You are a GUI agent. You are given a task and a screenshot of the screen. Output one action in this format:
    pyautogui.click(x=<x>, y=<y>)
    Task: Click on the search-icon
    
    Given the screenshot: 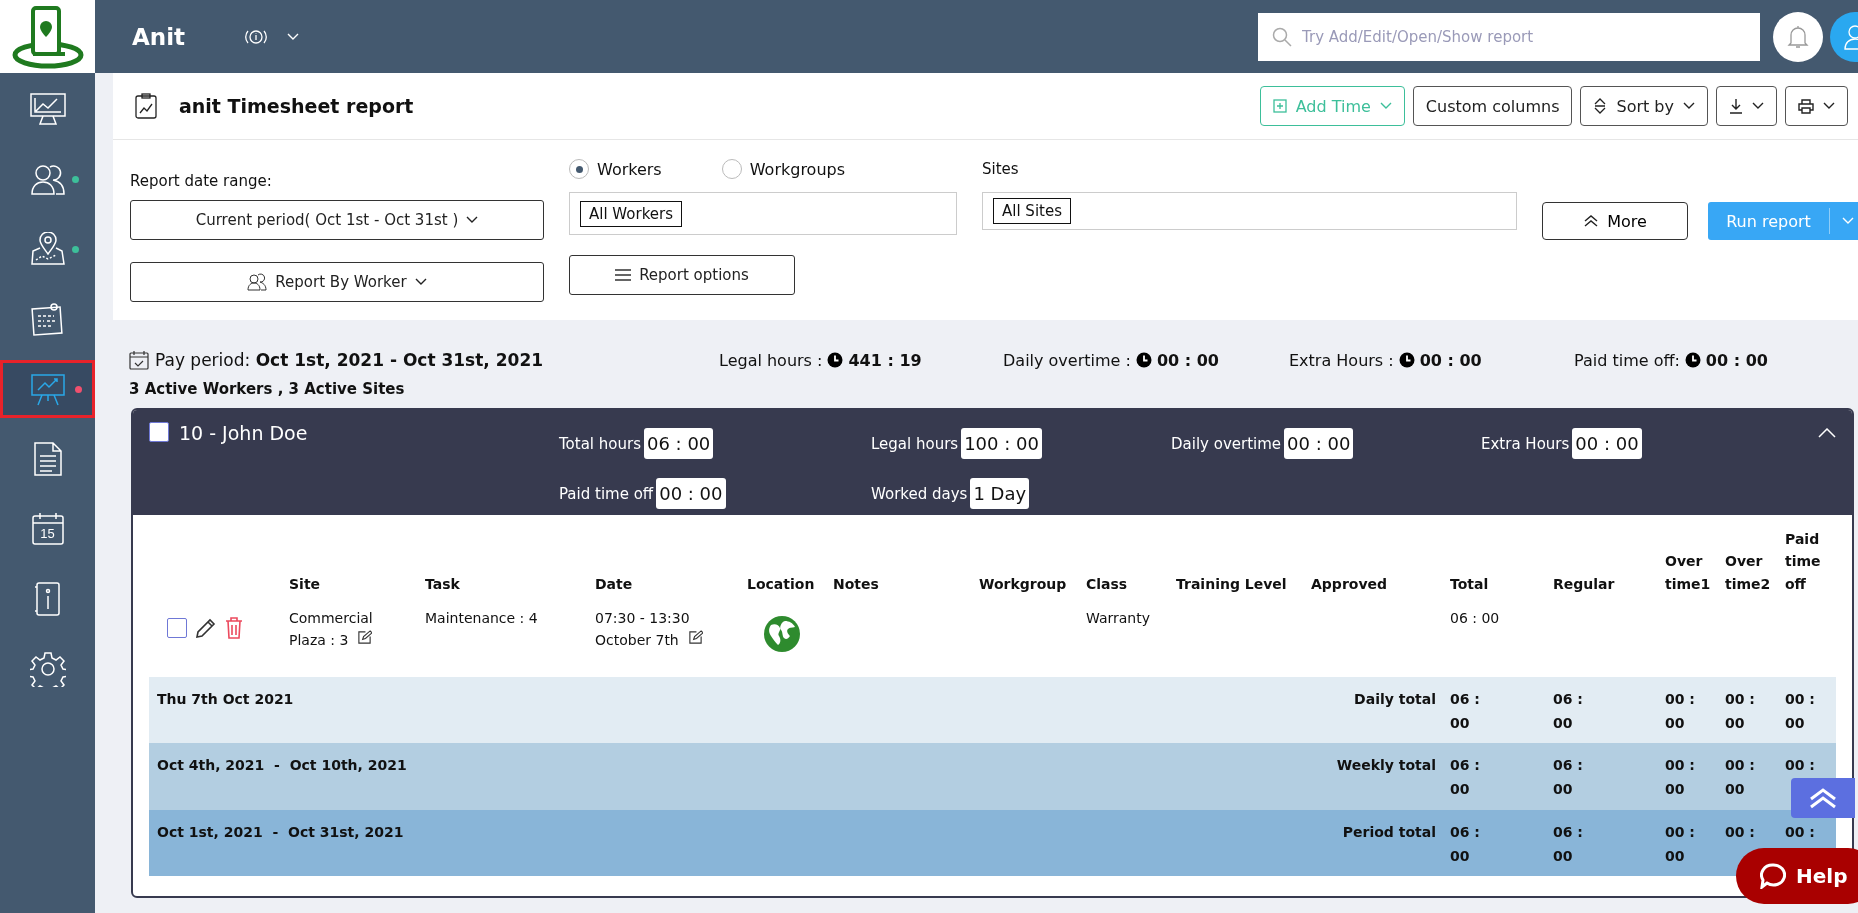 What is the action you would take?
    pyautogui.click(x=1282, y=36)
    